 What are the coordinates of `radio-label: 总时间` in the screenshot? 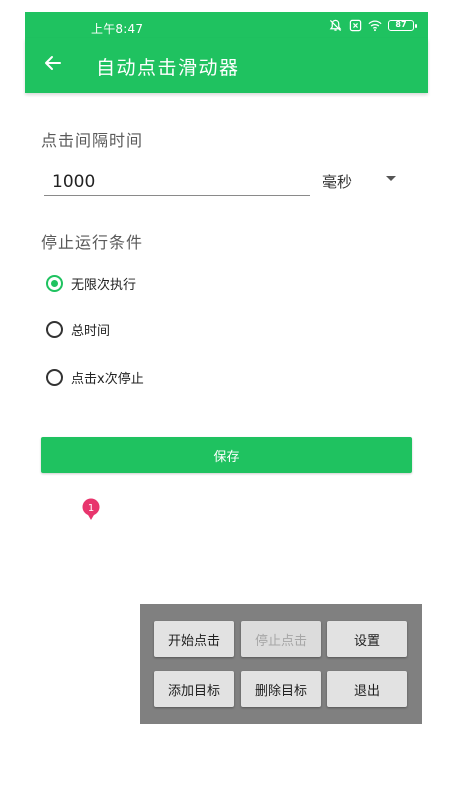 It's located at (91, 331).